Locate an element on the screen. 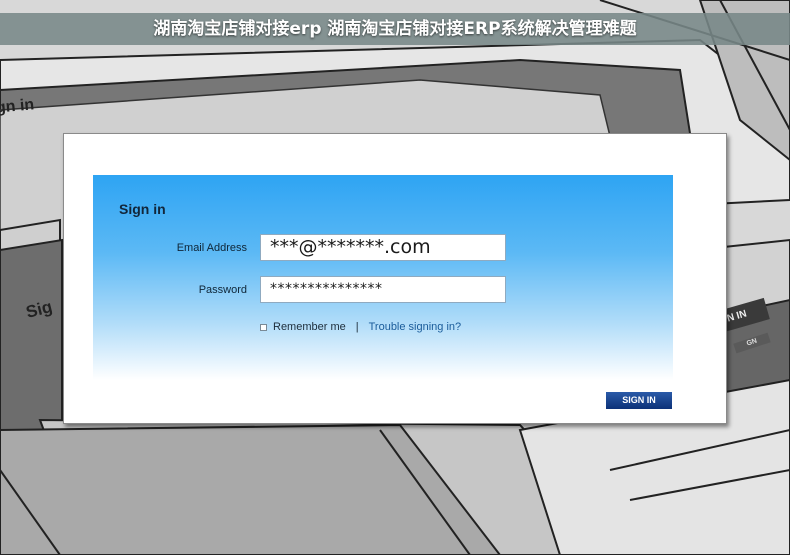 Image resolution: width=790 pixels, height=555 pixels. email-field: ***@*******.com is located at coordinates (383, 247).